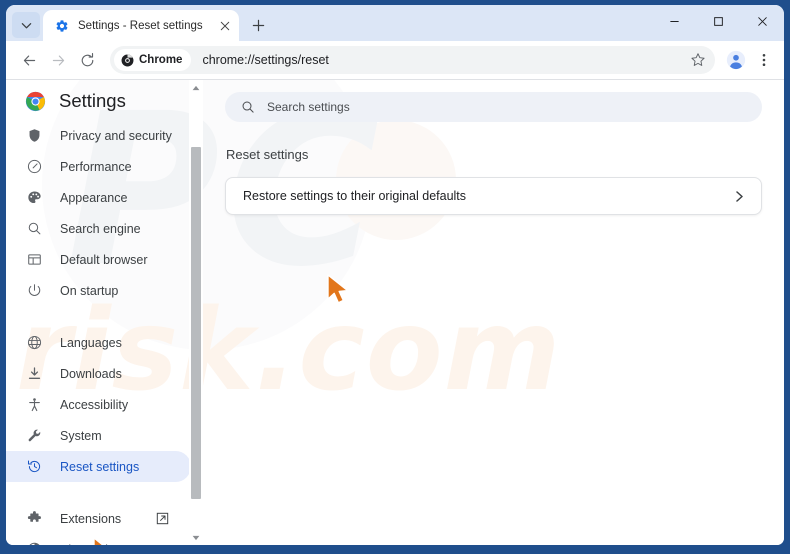  I want to click on arrow-left-icon, so click(29, 60).